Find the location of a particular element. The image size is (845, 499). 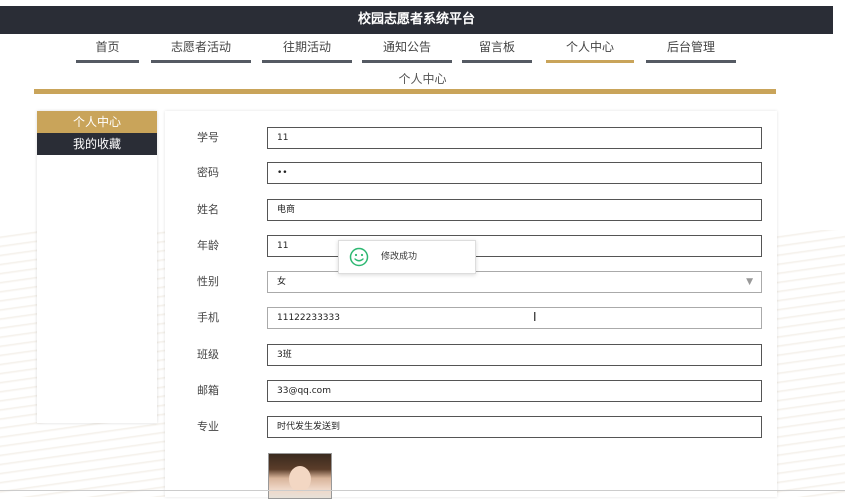

form-row-class: 班级 3班 is located at coordinates (471, 355).